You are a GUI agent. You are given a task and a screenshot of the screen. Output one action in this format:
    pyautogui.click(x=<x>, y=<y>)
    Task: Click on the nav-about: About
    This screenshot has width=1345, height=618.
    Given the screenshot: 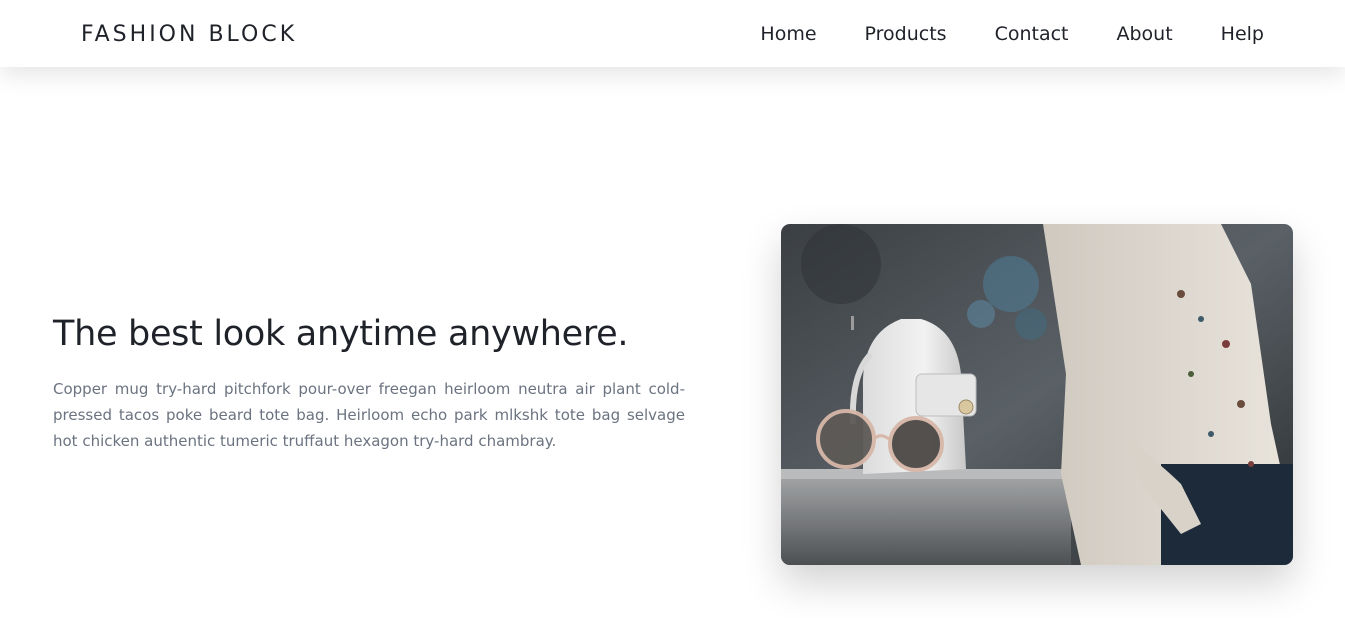 What is the action you would take?
    pyautogui.click(x=1144, y=34)
    